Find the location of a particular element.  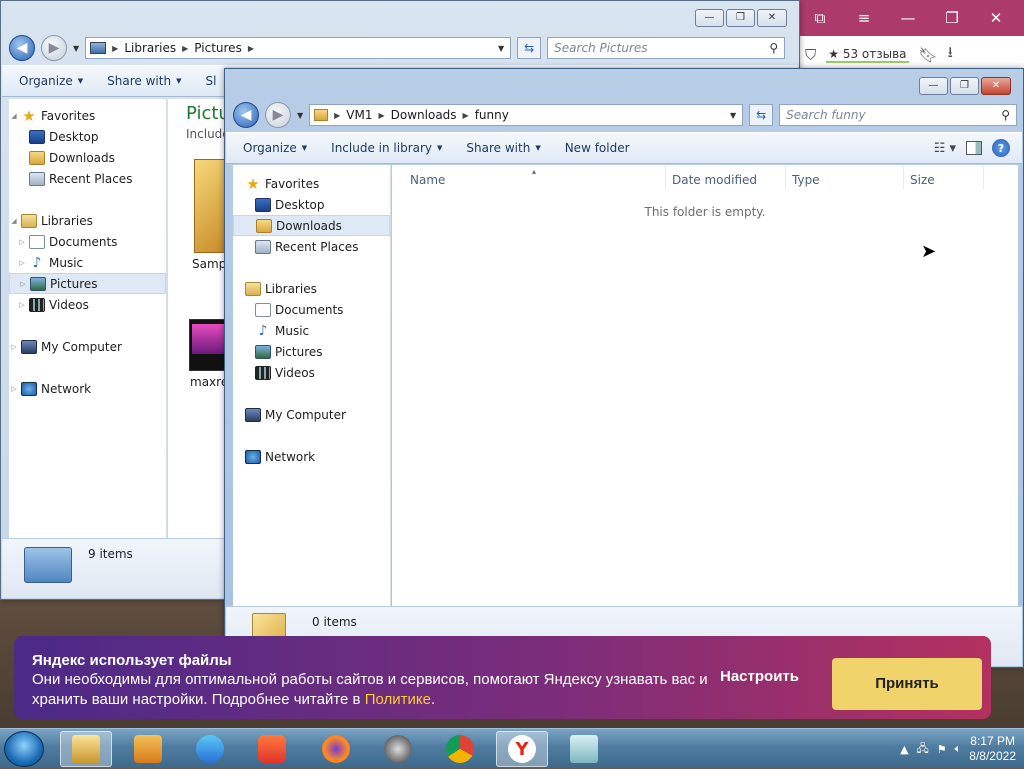

change-view-icon: ☷ ▾ is located at coordinates (945, 148).